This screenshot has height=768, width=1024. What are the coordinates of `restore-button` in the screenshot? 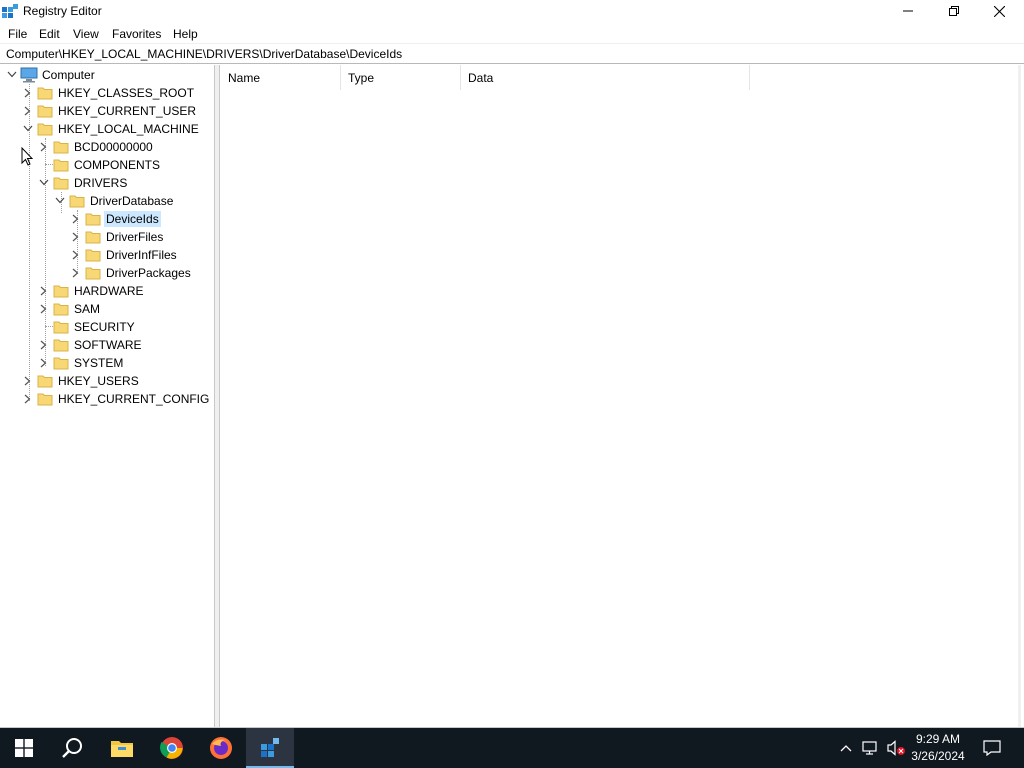 It's located at (954, 11).